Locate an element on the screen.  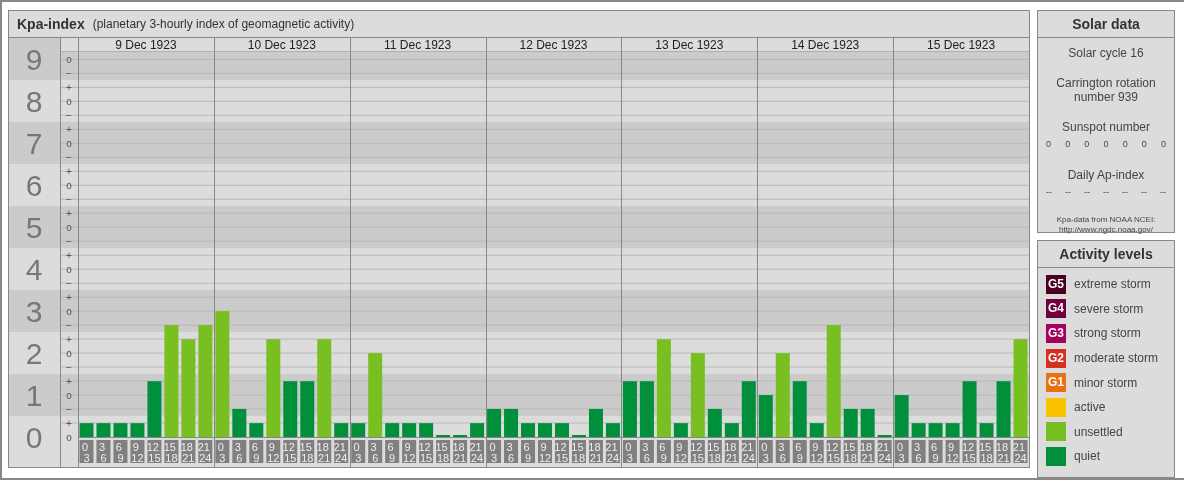
level-badge: G2 is located at coordinates (1056, 358).